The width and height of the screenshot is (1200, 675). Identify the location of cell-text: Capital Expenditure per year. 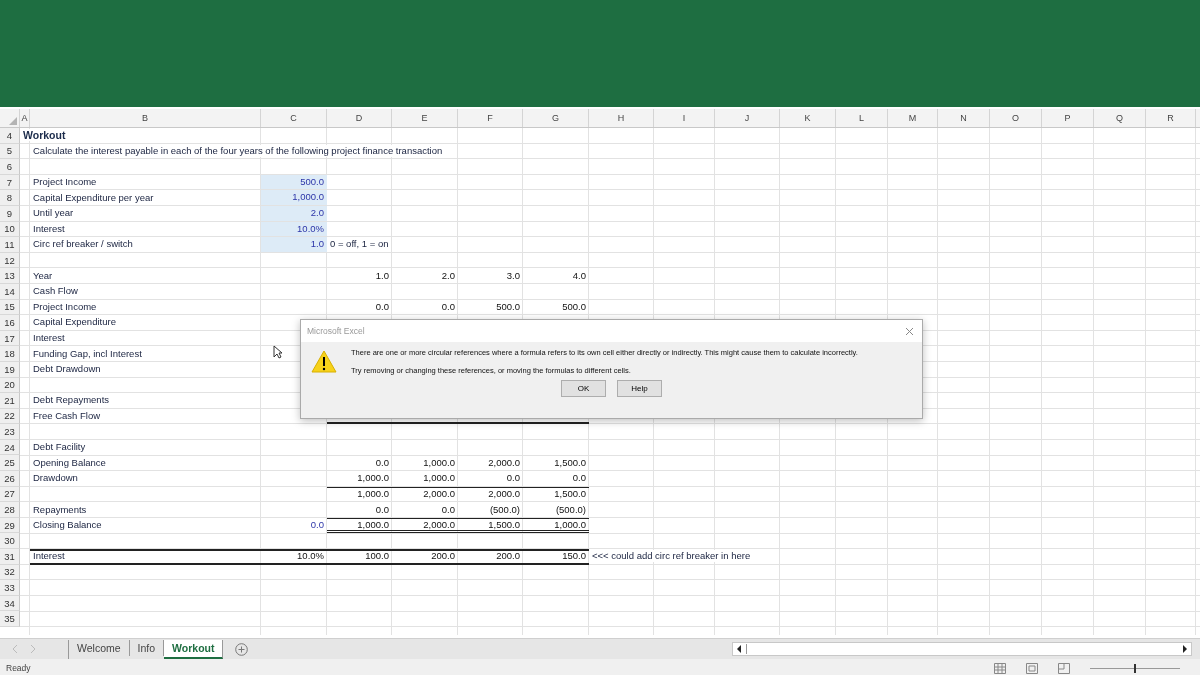
(93, 197).